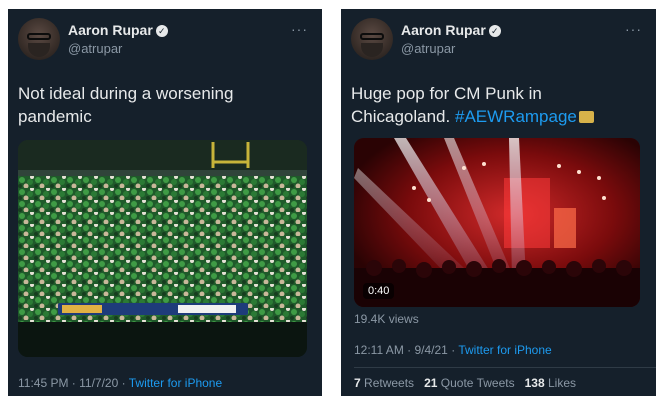  What do you see at coordinates (562, 383) in the screenshot?
I see `likes-label: Likes` at bounding box center [562, 383].